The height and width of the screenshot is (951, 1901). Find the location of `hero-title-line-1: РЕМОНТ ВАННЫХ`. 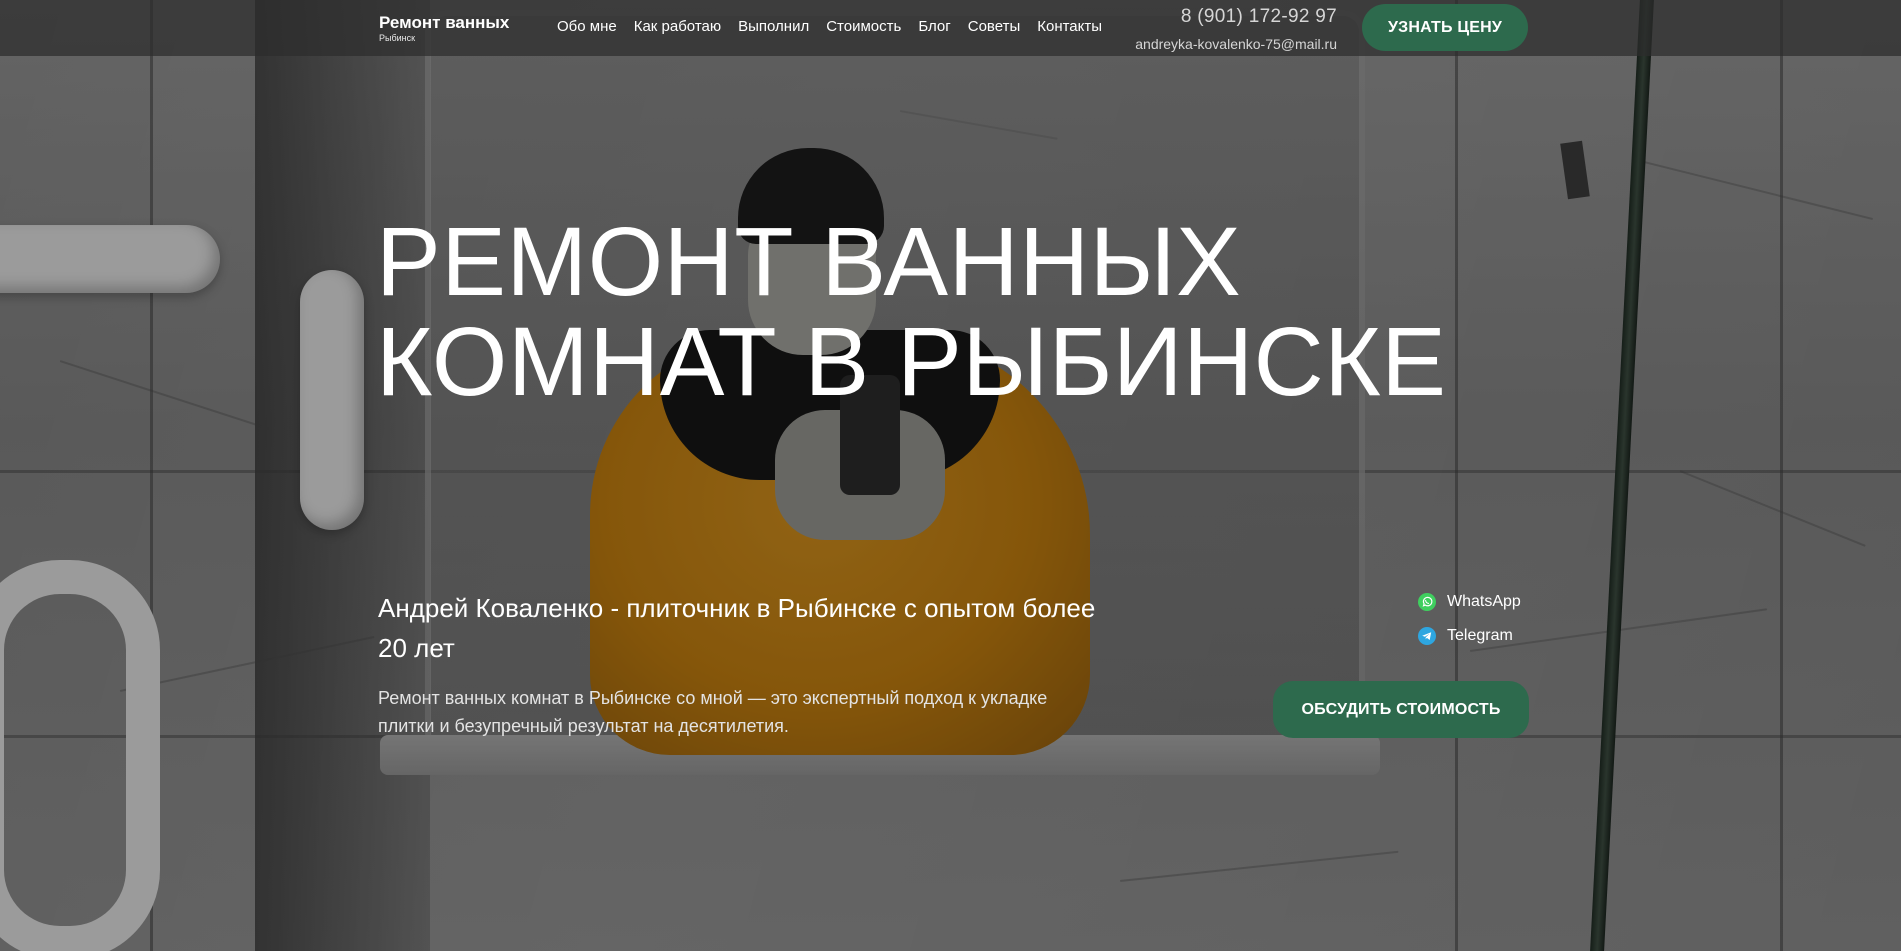

hero-title-line-1: РЕМОНТ ВАННЫХ is located at coordinates (809, 261).